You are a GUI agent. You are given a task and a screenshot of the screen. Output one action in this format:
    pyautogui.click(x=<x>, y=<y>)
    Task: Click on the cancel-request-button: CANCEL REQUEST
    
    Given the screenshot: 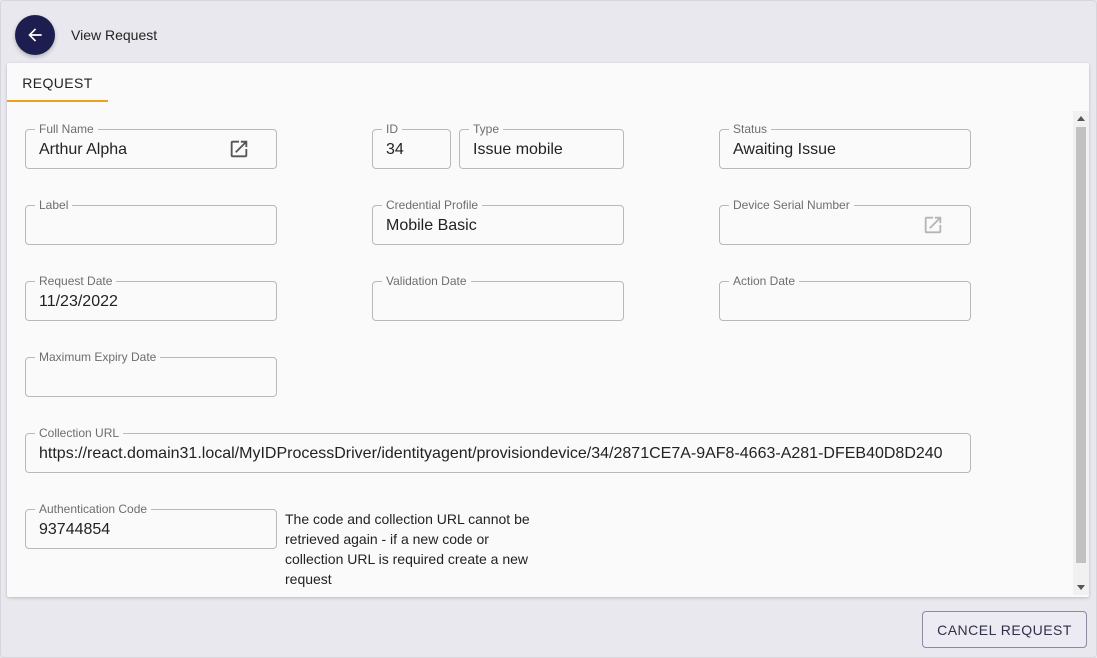 What is the action you would take?
    pyautogui.click(x=1004, y=629)
    